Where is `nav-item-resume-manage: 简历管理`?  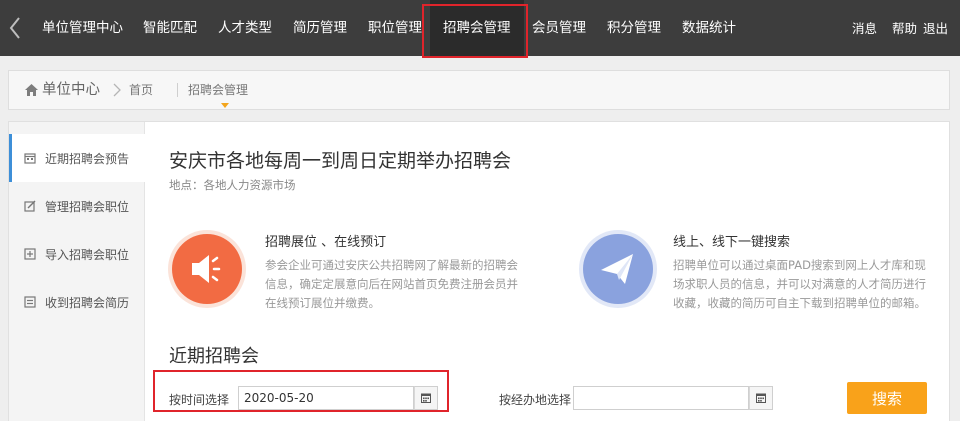
nav-item-resume-manage: 简历管理 is located at coordinates (320, 28).